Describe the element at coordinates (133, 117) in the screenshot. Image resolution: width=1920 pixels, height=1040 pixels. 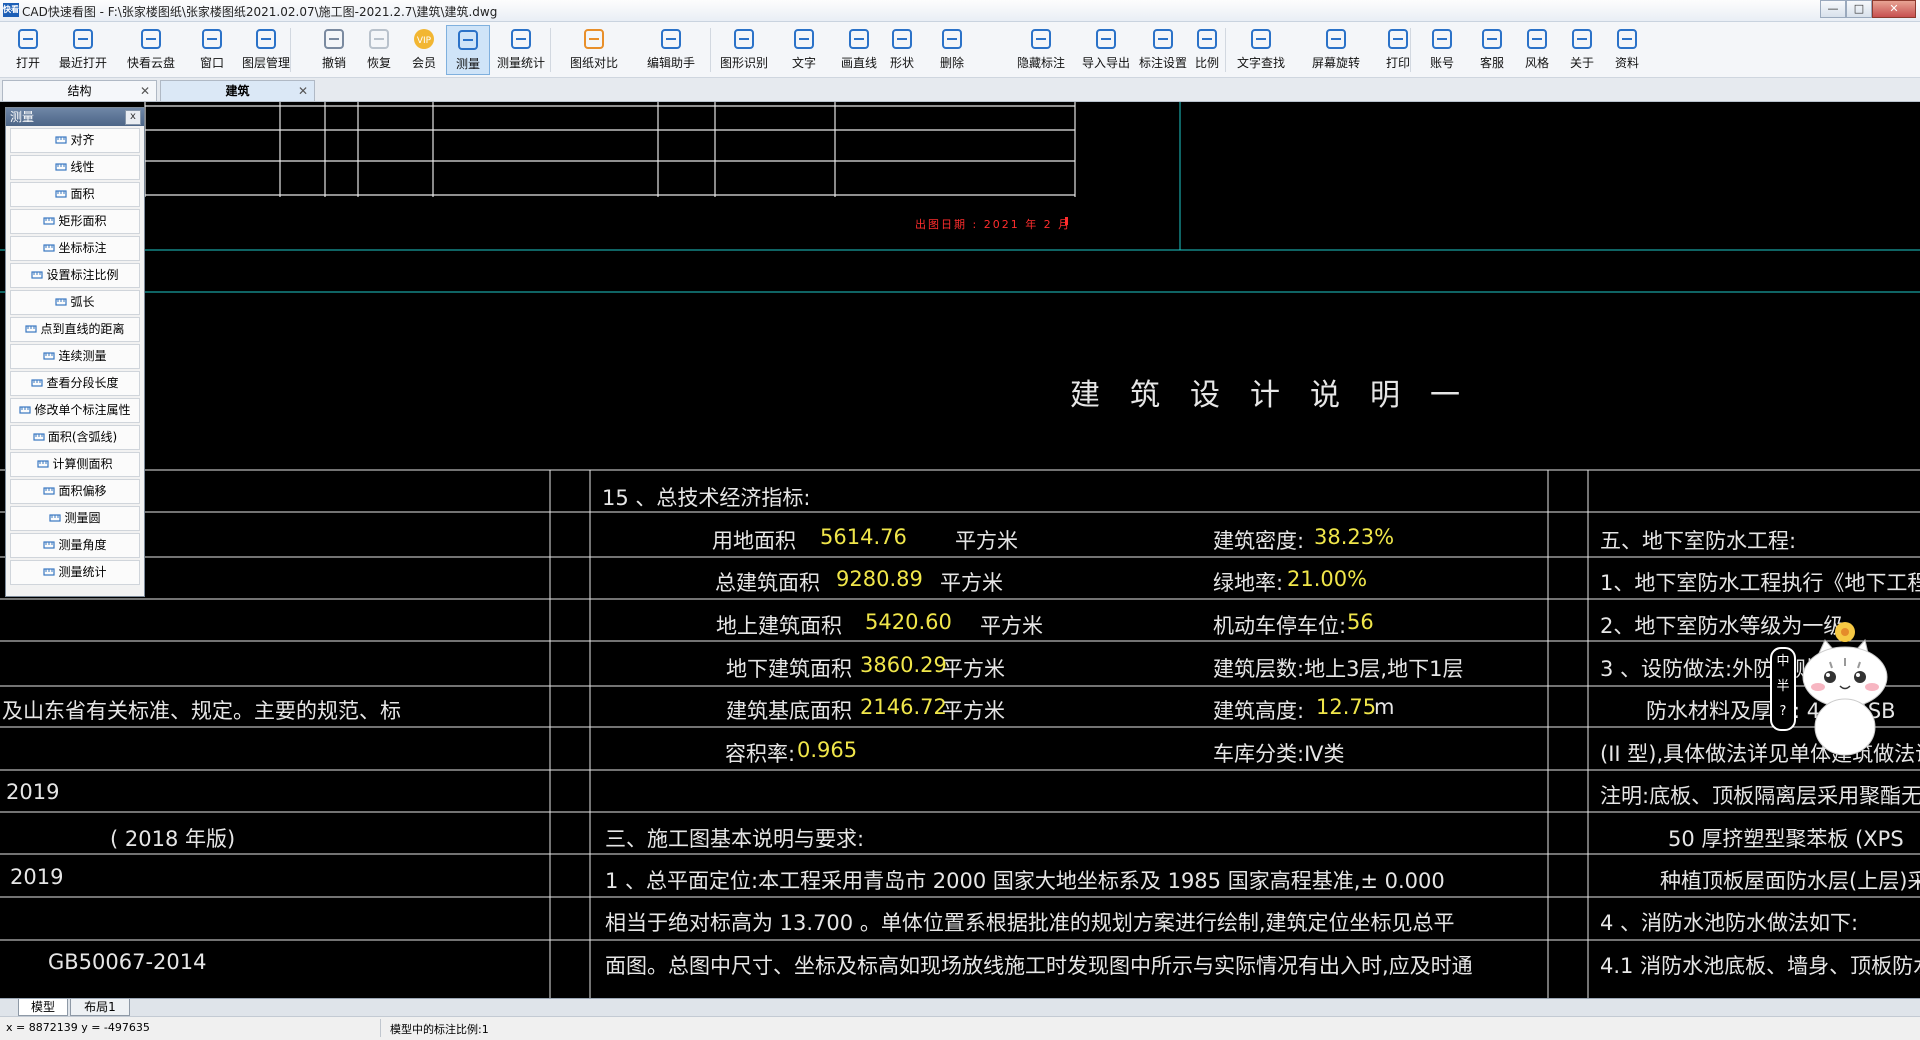
I see `panel-close-button: x` at that location.